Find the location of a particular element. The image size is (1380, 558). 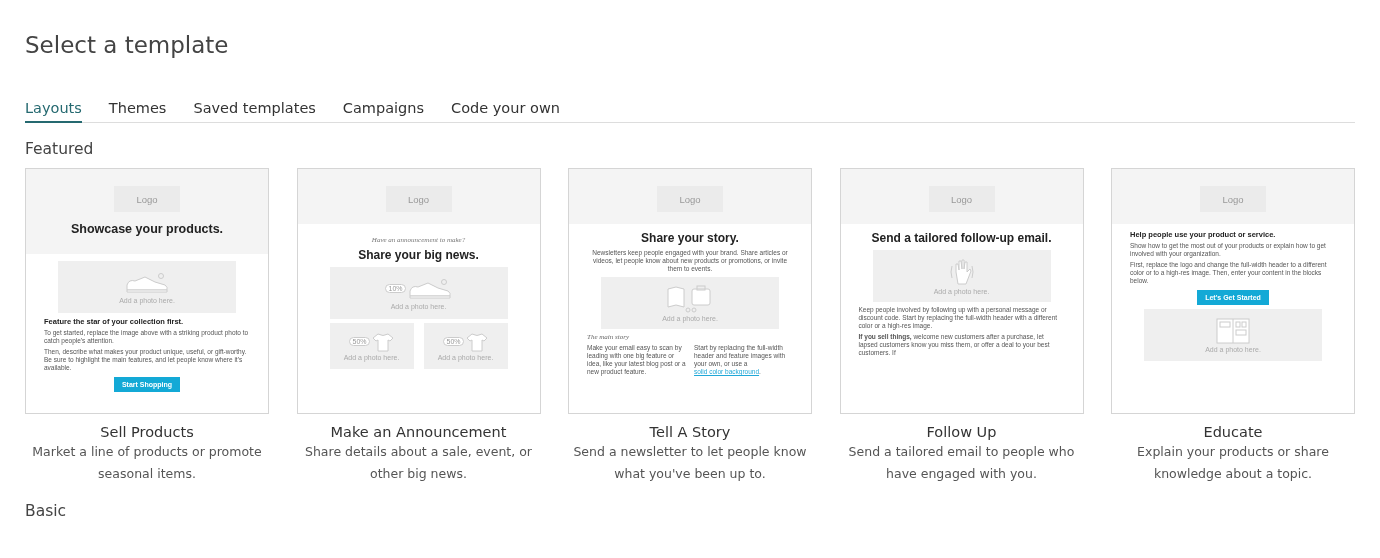

template-title: Educate is located at coordinates (1233, 432).